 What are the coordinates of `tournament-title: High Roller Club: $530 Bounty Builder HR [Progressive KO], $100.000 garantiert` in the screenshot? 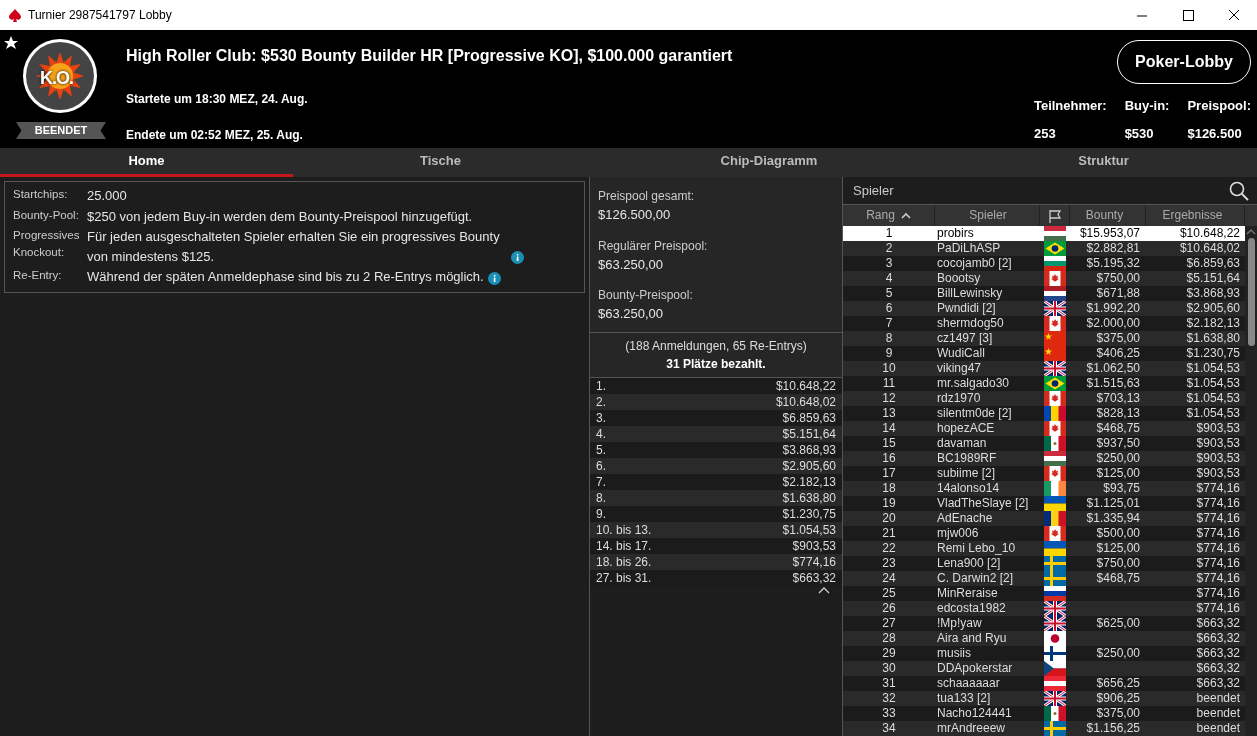 It's located at (430, 56).